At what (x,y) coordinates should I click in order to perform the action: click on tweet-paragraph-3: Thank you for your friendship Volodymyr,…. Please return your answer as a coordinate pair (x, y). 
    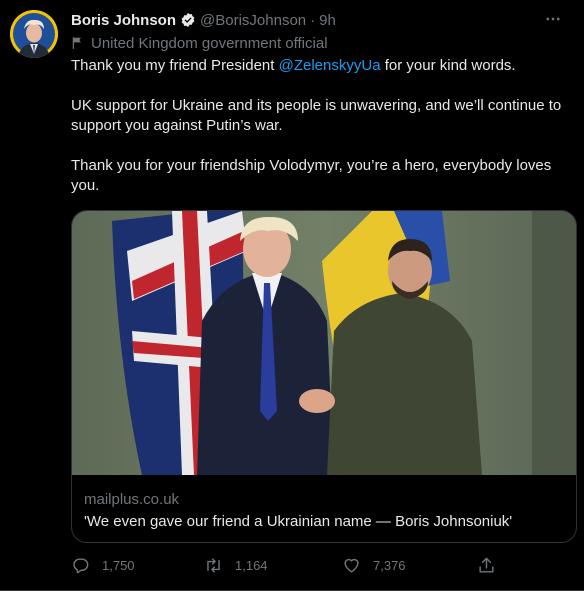
    Looking at the image, I should click on (311, 175).